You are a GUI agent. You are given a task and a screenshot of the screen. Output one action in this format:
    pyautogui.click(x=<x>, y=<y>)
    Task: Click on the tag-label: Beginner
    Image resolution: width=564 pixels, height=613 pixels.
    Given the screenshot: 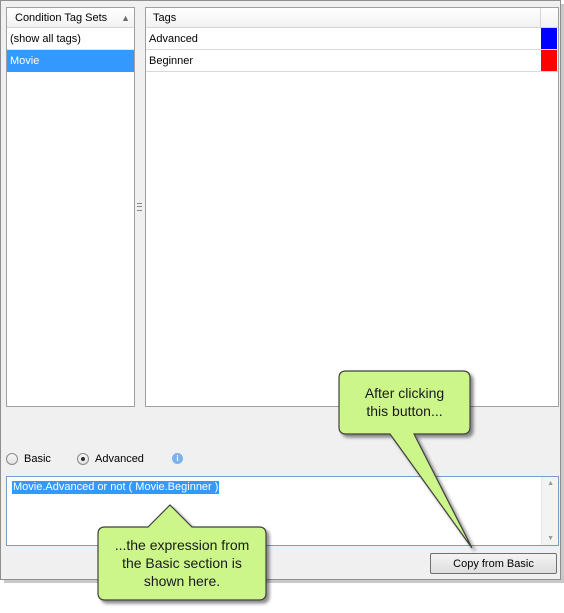 What is the action you would take?
    pyautogui.click(x=171, y=61)
    